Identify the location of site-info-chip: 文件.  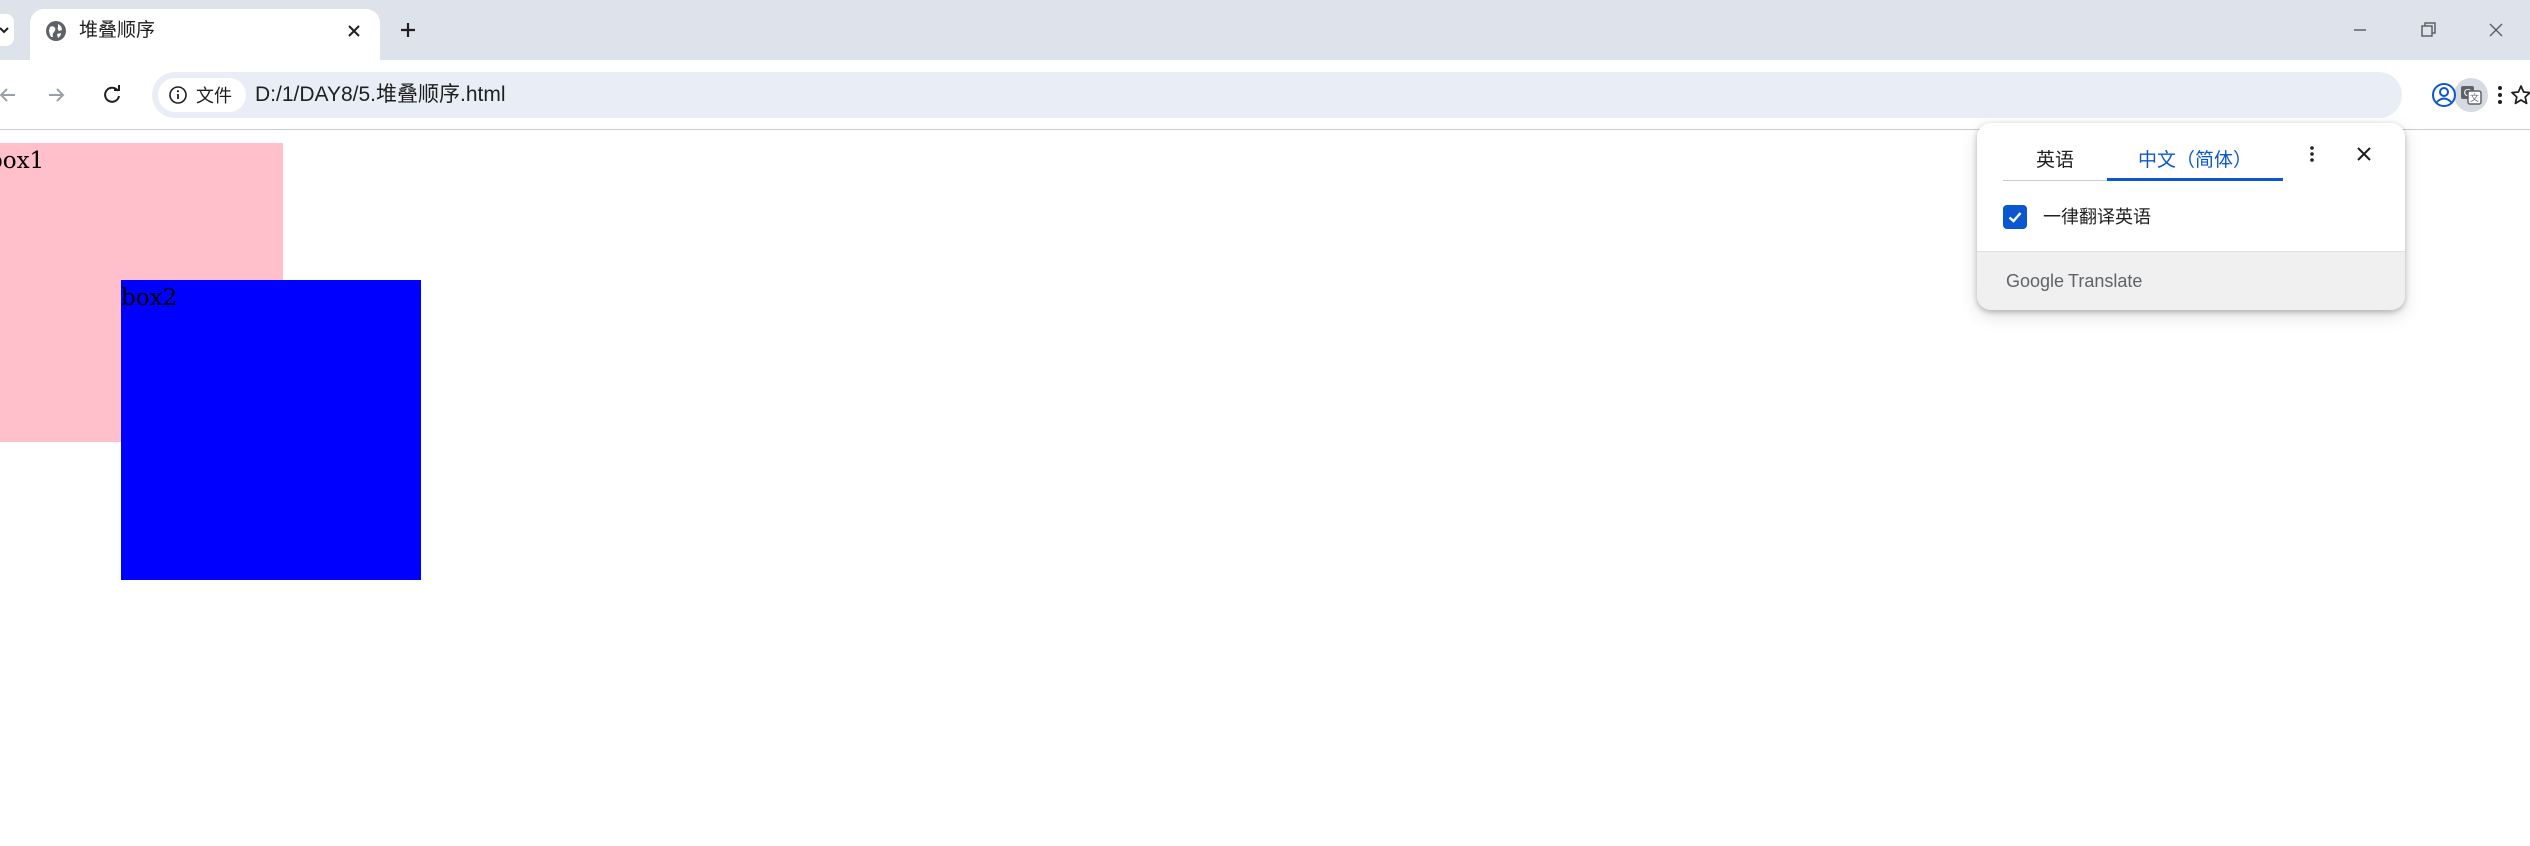
(202, 95).